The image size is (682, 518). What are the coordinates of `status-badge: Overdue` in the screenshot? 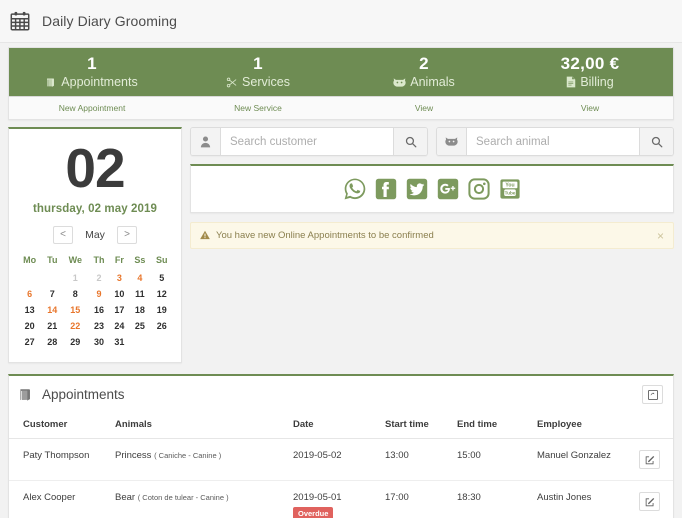 It's located at (313, 512).